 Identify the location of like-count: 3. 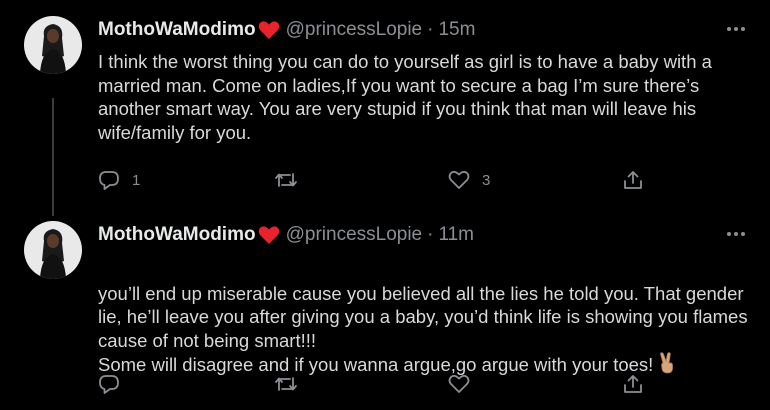
(486, 180).